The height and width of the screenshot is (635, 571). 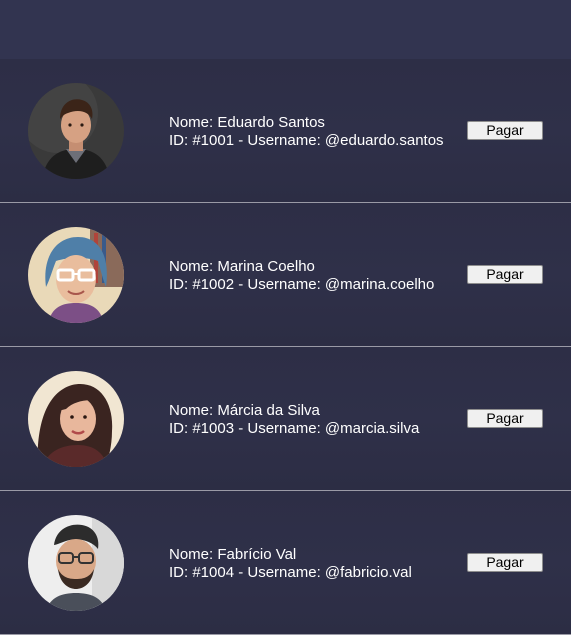 What do you see at coordinates (302, 284) in the screenshot?
I see `user-id-username: ID: #1002 - Username: @marina.coelho` at bounding box center [302, 284].